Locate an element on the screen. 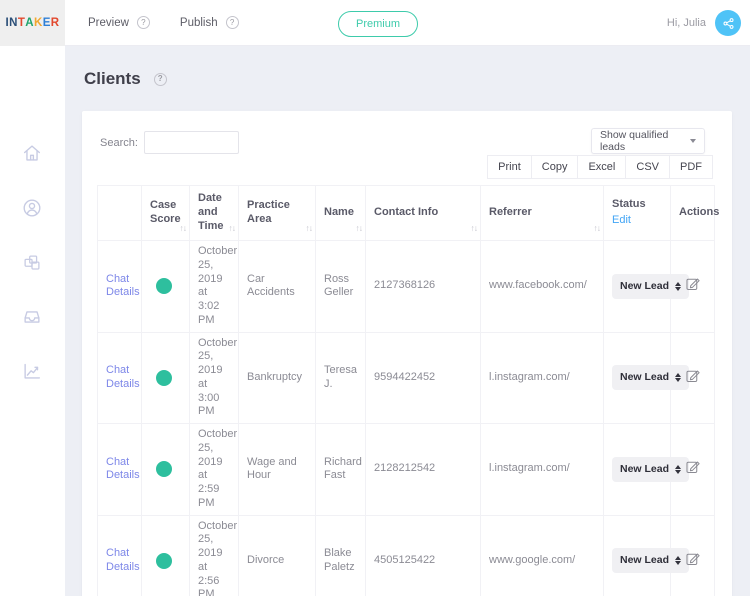 The height and width of the screenshot is (596, 750). nav-publish: Publish ? is located at coordinates (209, 22).